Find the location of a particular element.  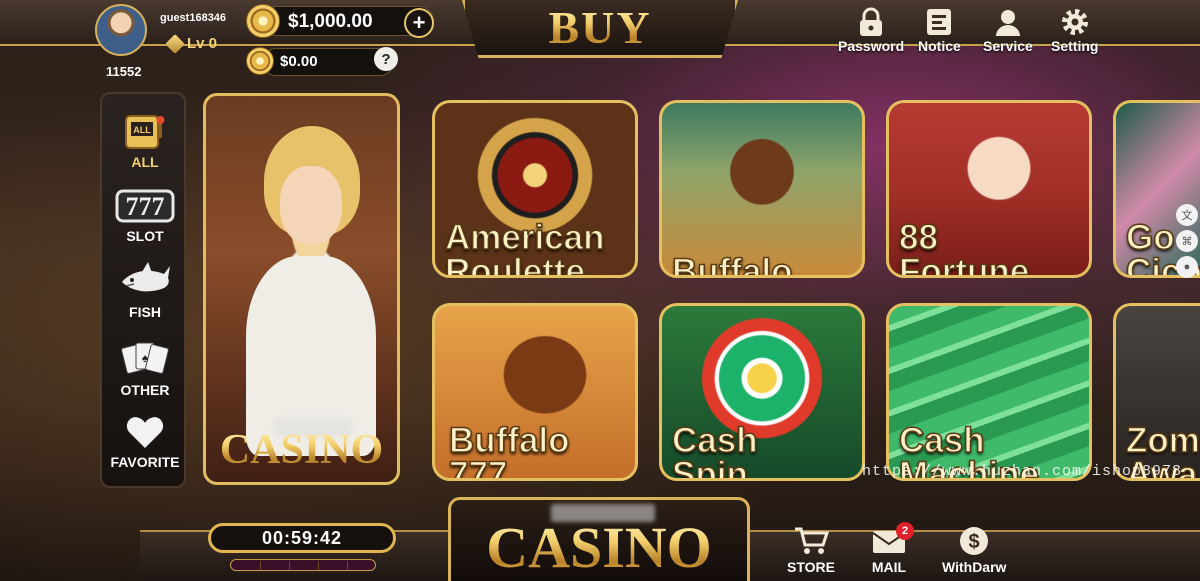

sidebar-label-all: ALL is located at coordinates (145, 162).